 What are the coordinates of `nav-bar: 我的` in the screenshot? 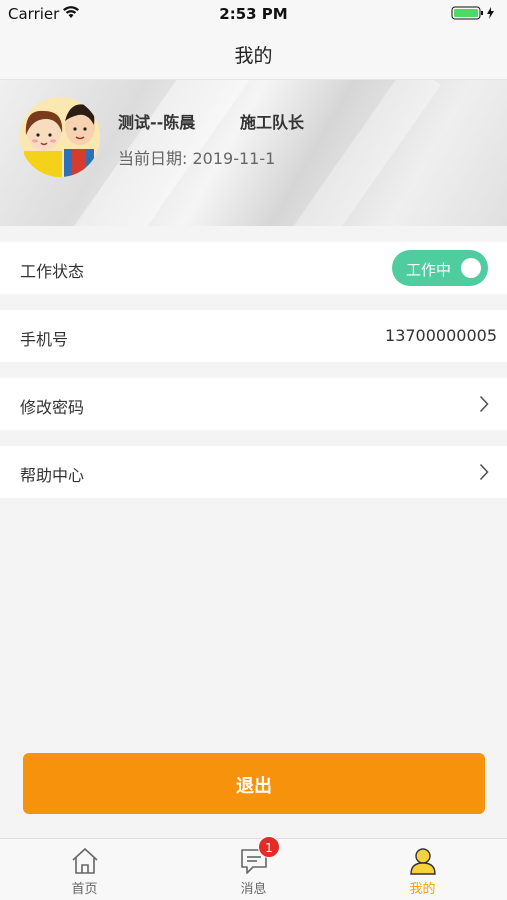 It's located at (253, 54).